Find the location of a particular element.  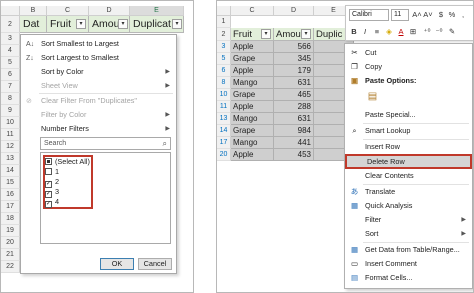

row-number: 12 is located at coordinates (10, 147).